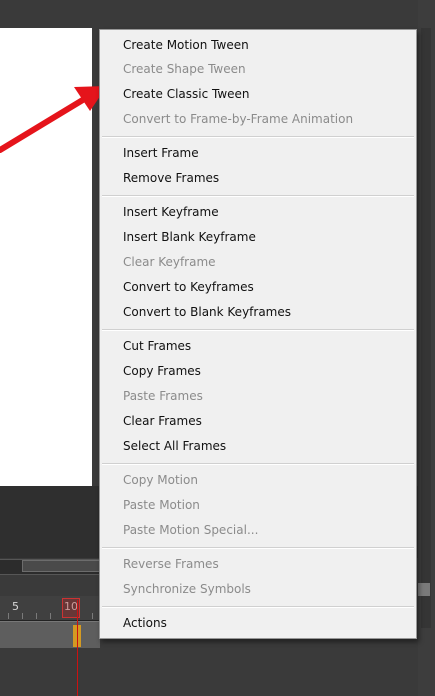  Describe the element at coordinates (426, 328) in the screenshot. I see `panel-scroll-track` at that location.